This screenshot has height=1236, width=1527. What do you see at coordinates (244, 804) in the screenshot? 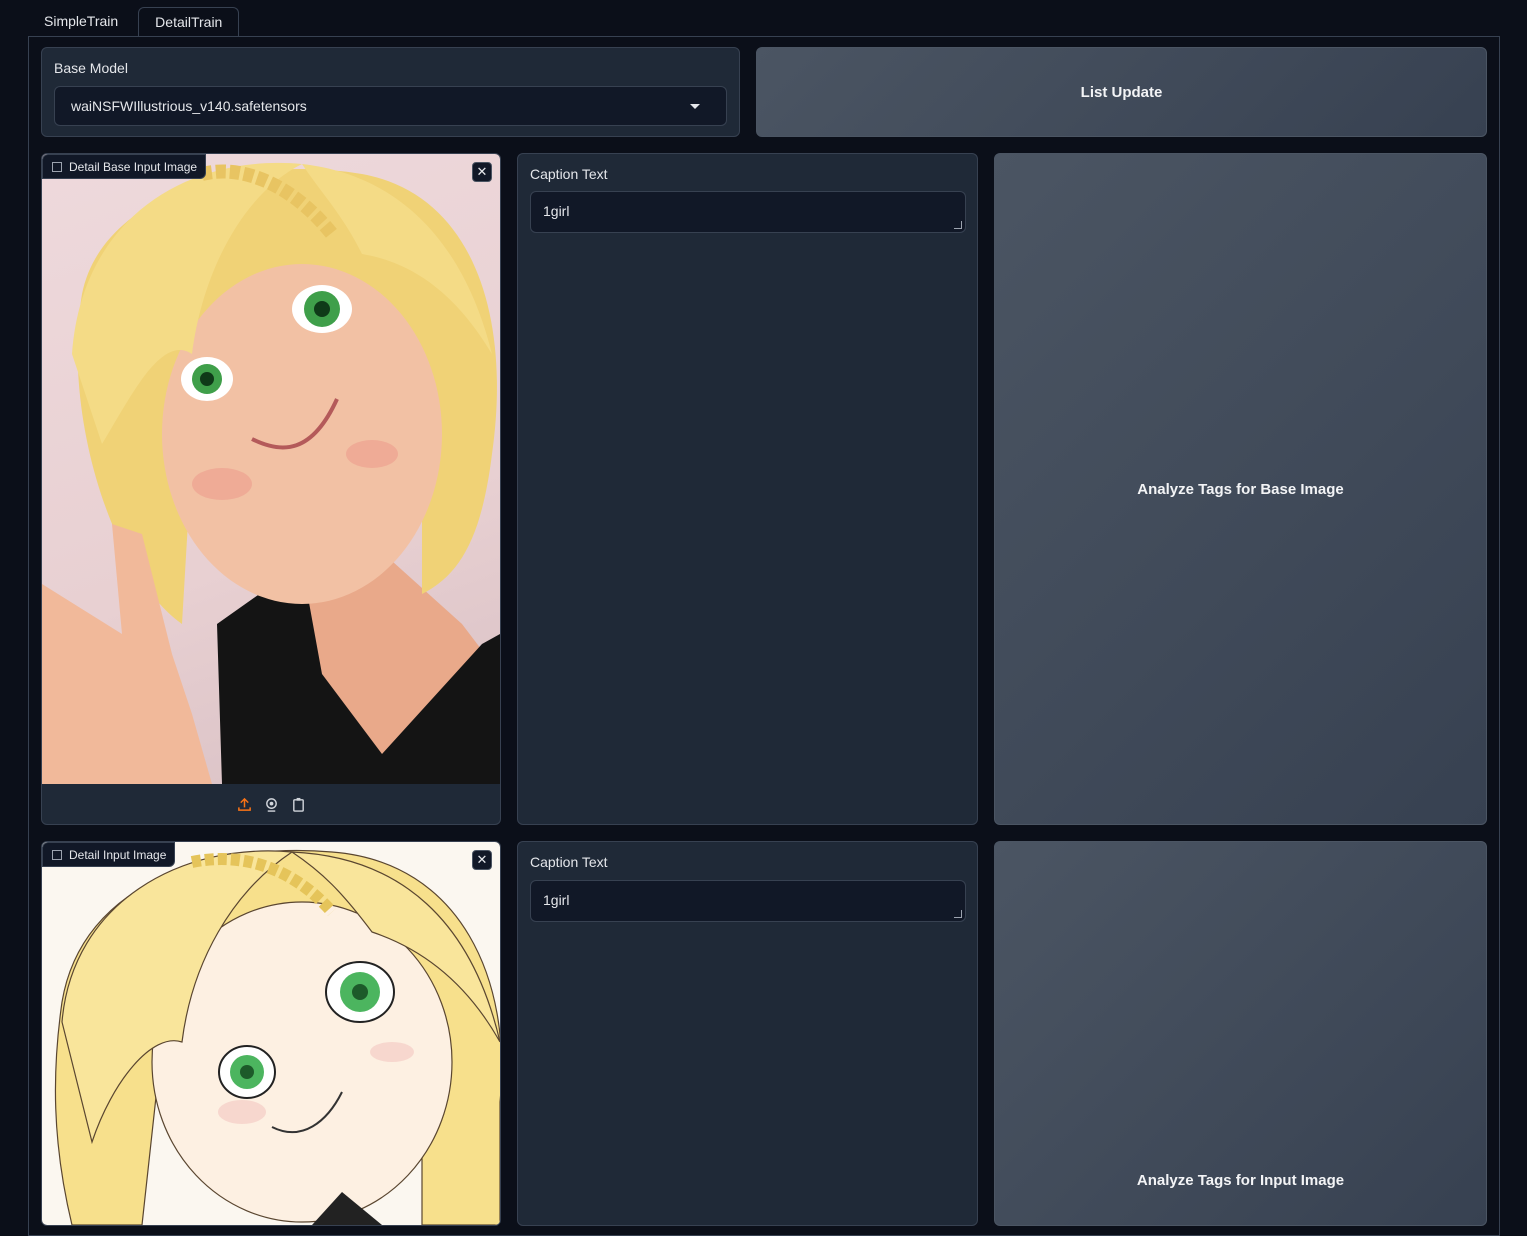
I see `upload-icon` at bounding box center [244, 804].